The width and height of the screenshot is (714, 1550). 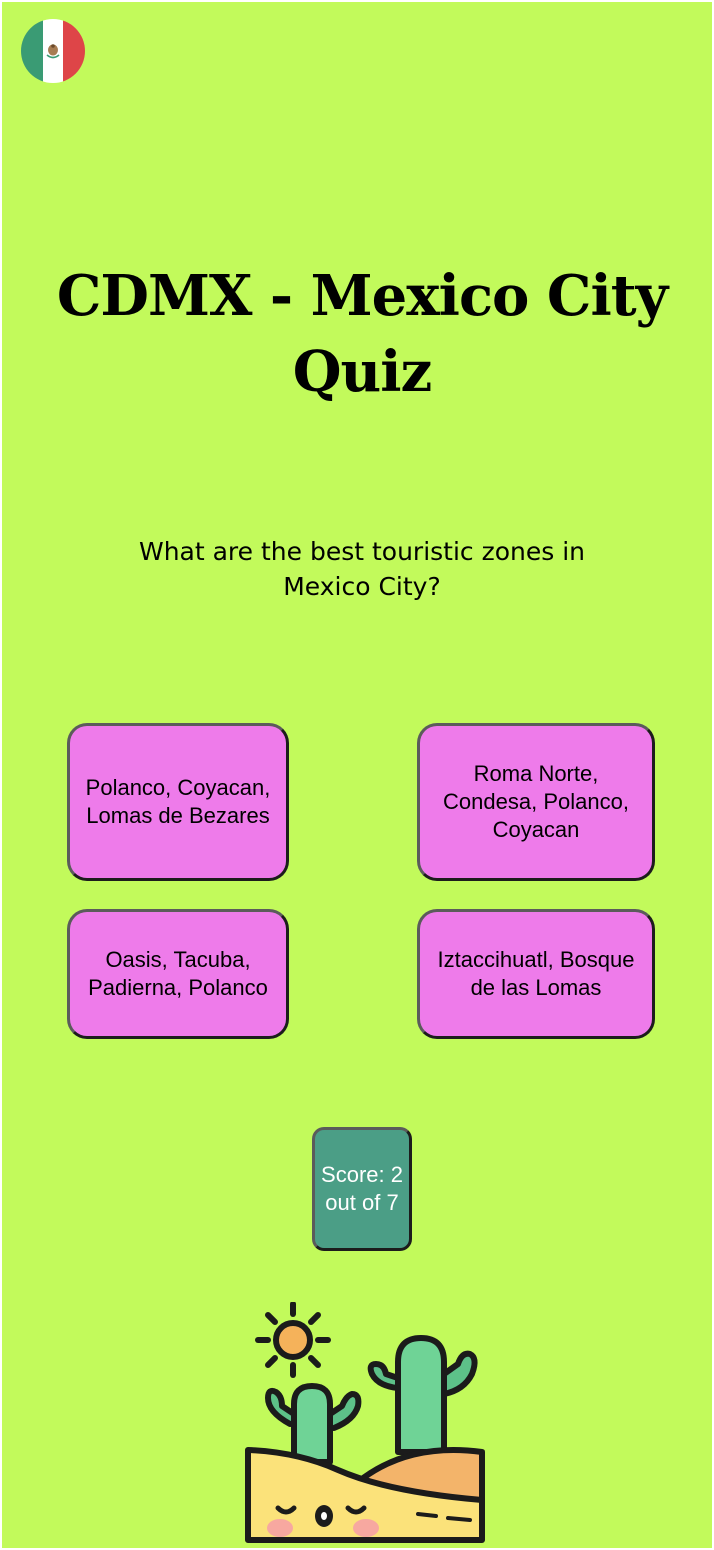 I want to click on answer-button-1: Polanco, Coyacan, Lomas de Bezares, so click(x=178, y=802).